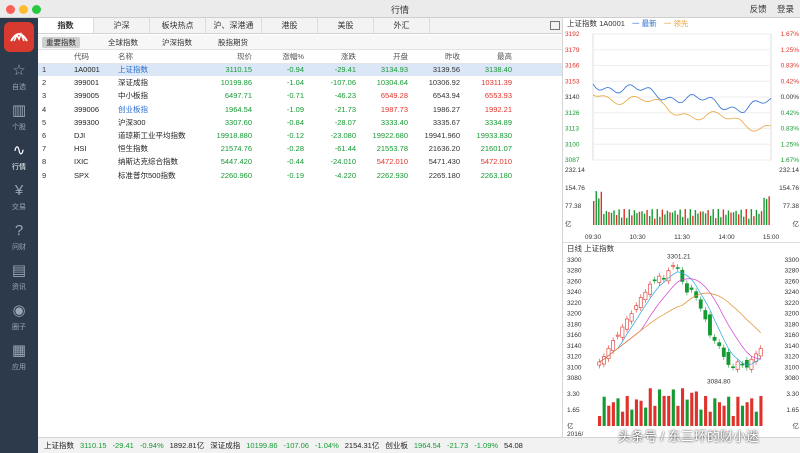  I want to click on sidebar-item-label: 应用, so click(19, 367).